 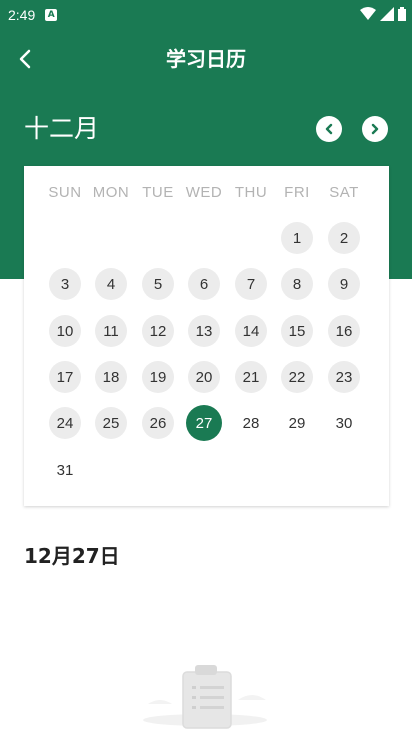 What do you see at coordinates (297, 331) in the screenshot?
I see `calendar-day: 15` at bounding box center [297, 331].